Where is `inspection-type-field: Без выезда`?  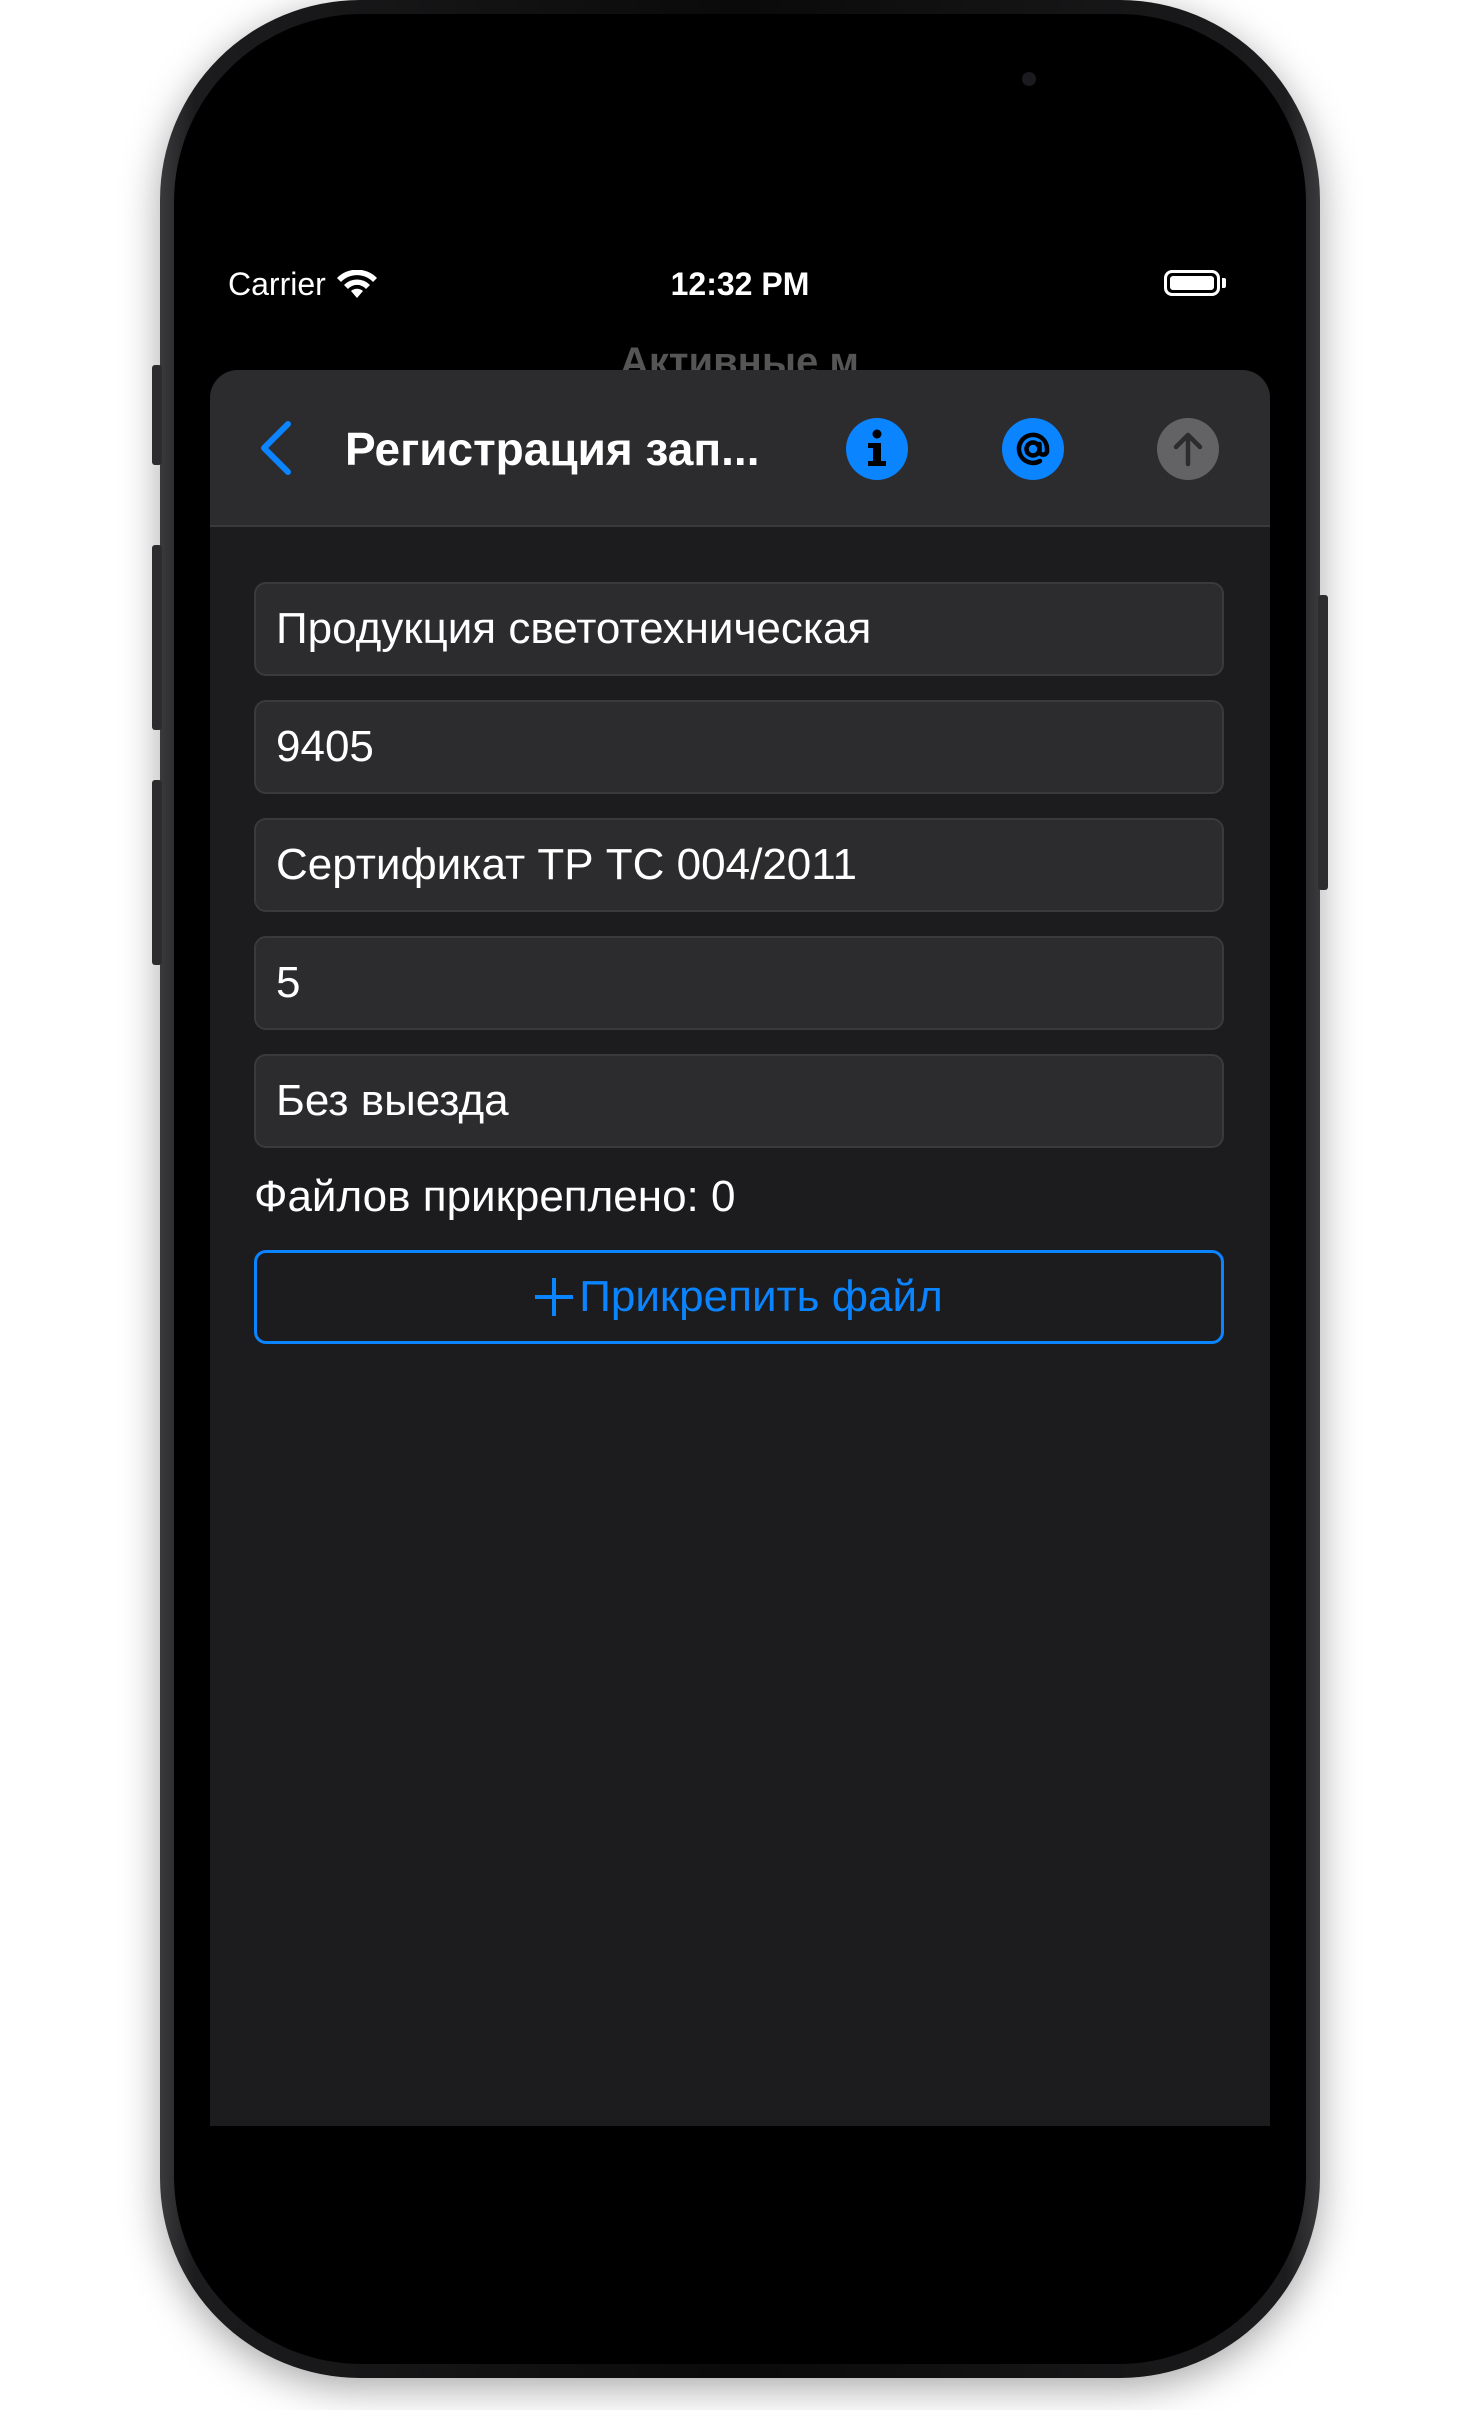 inspection-type-field: Без выезда is located at coordinates (739, 1101).